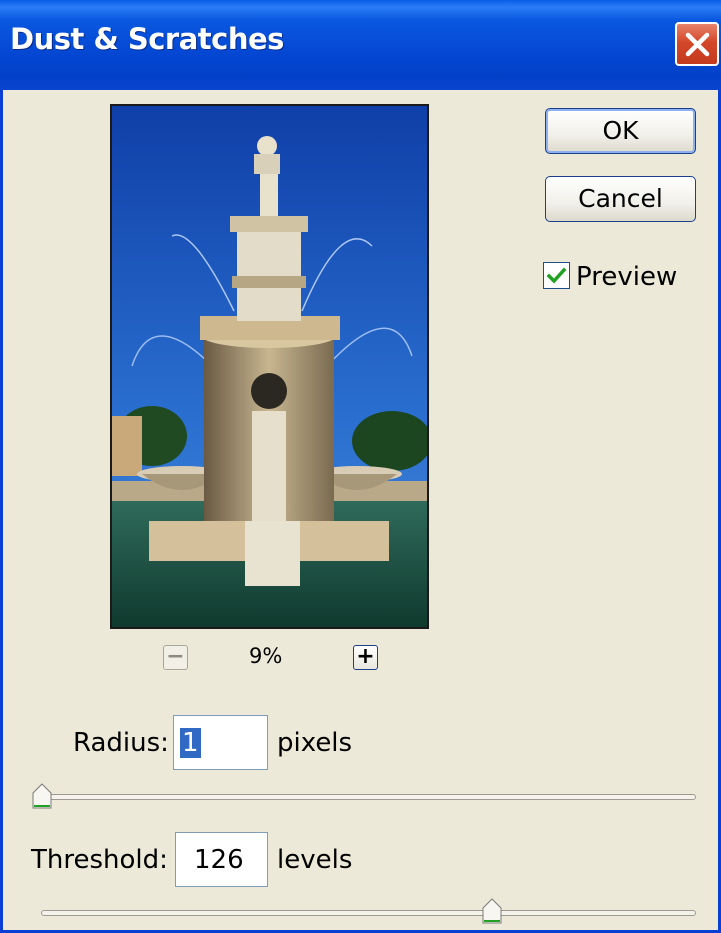 The height and width of the screenshot is (933, 721). Describe the element at coordinates (626, 277) in the screenshot. I see `preview-label: Preview` at that location.